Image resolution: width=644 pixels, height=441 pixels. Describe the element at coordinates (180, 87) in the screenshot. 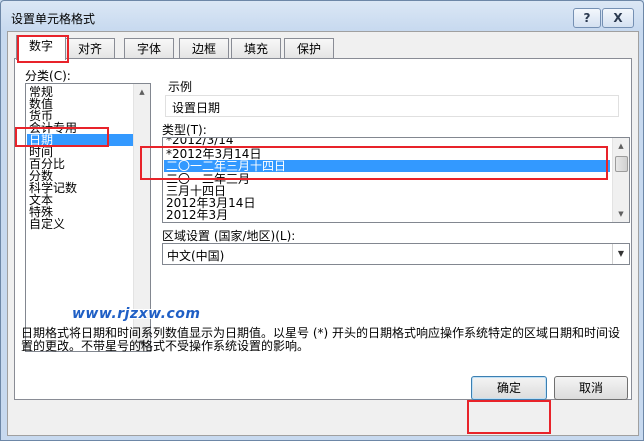

I see `sample-label: 示例` at that location.